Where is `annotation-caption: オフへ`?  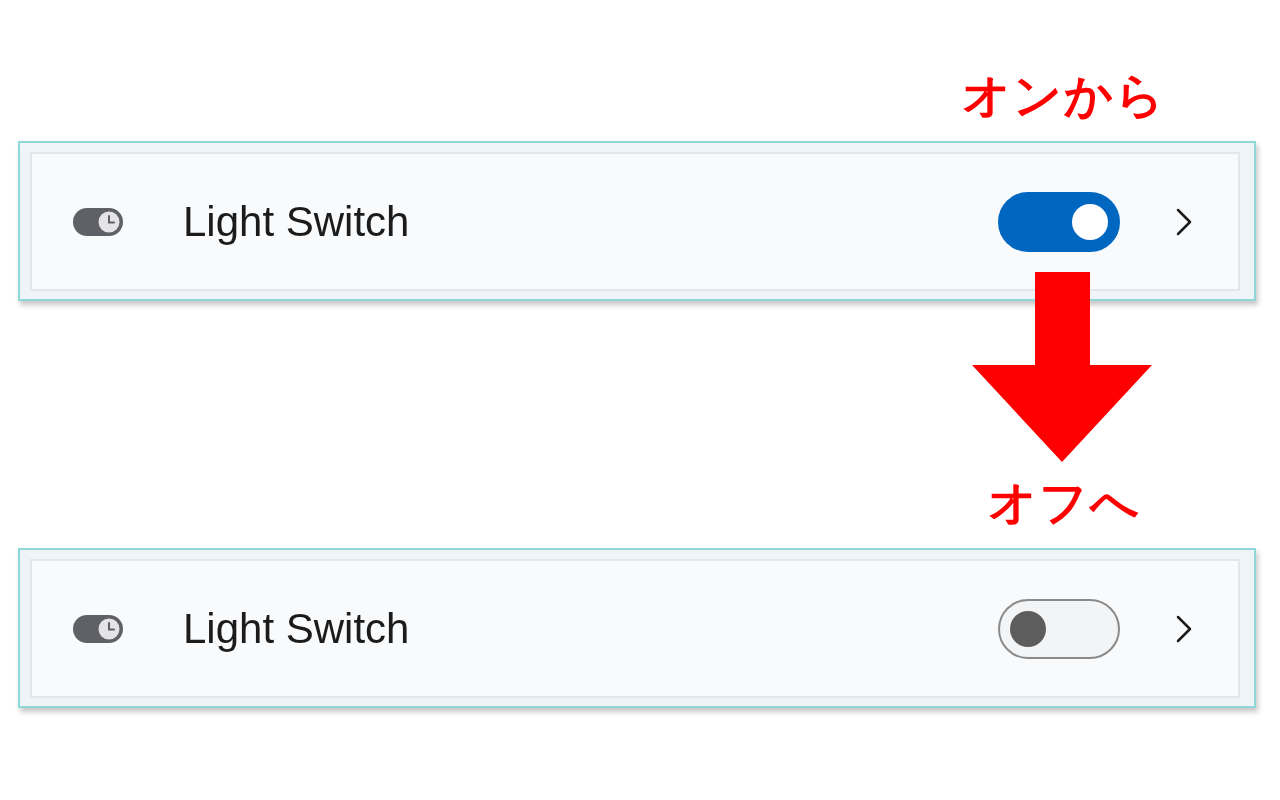
annotation-caption: オフへ is located at coordinates (1064, 502).